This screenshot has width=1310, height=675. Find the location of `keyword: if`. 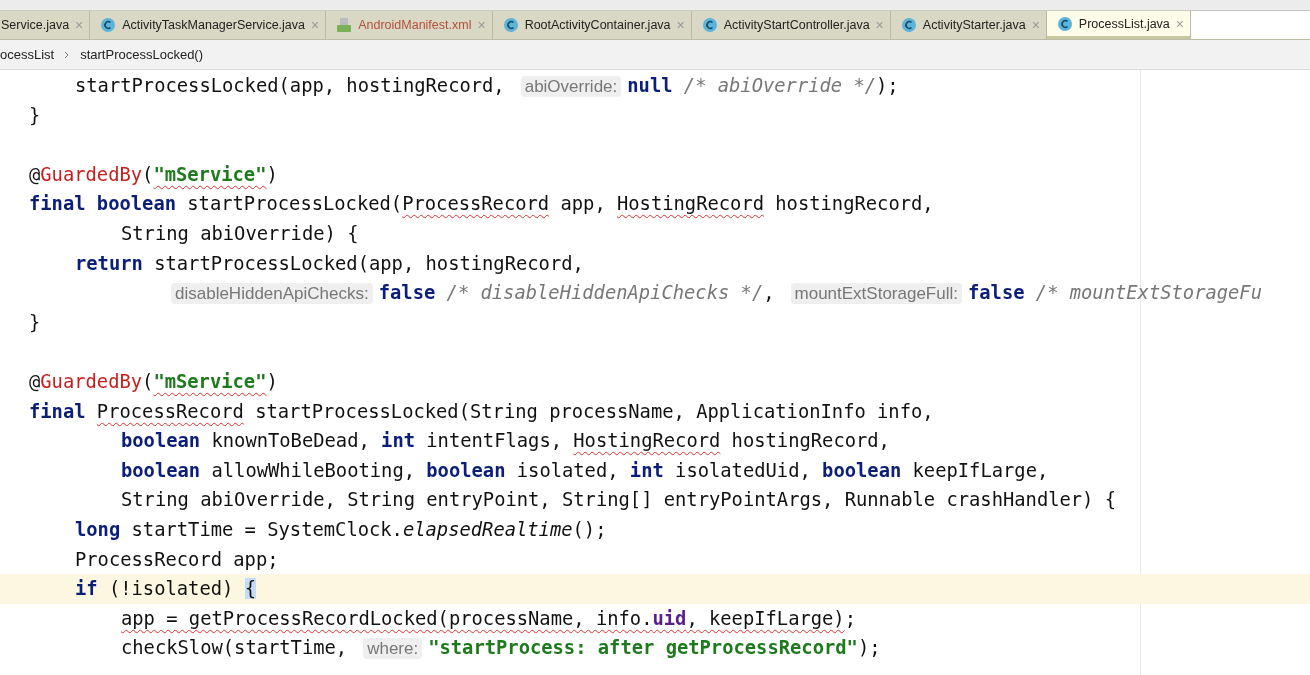

keyword: if is located at coordinates (86, 589).